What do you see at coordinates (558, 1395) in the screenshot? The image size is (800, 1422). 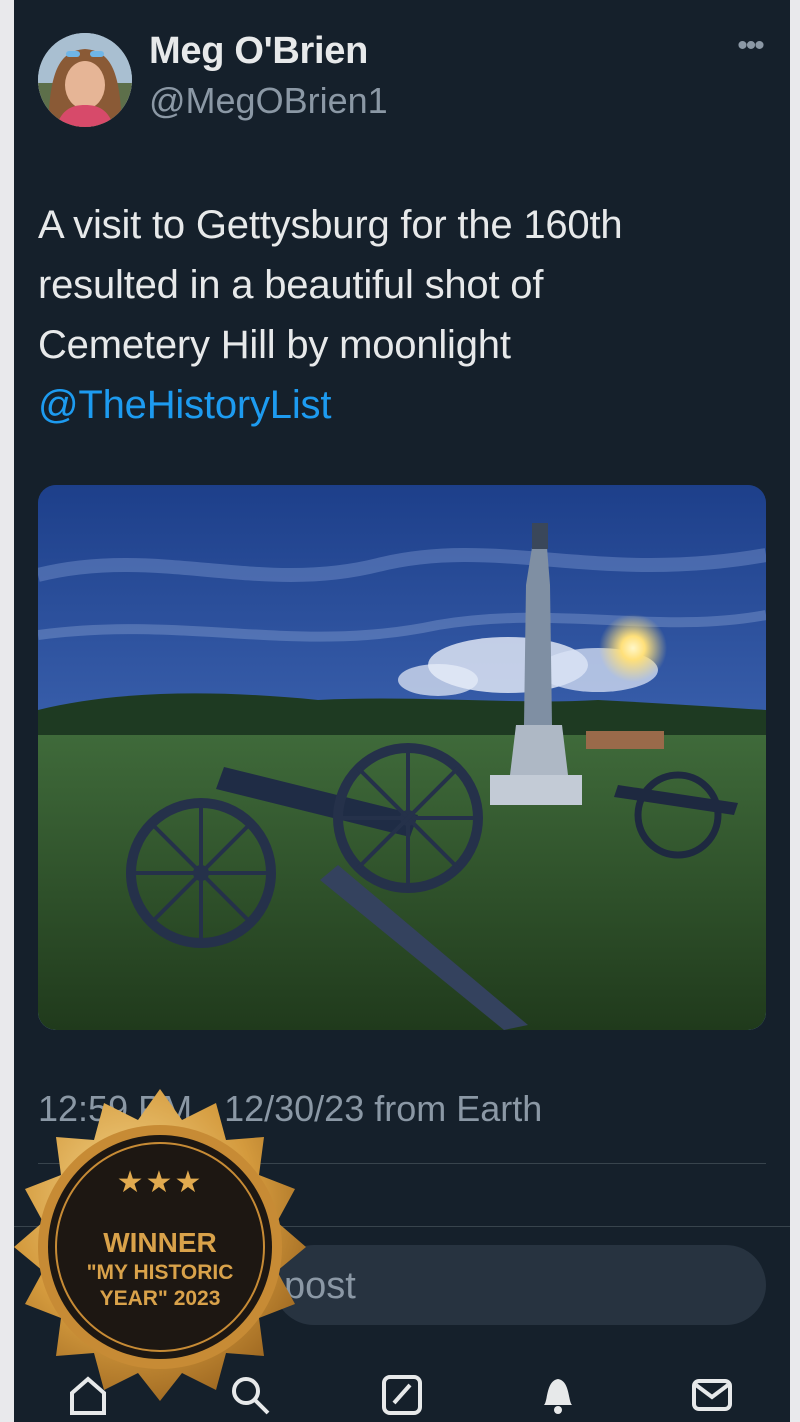 I see `bell-icon` at bounding box center [558, 1395].